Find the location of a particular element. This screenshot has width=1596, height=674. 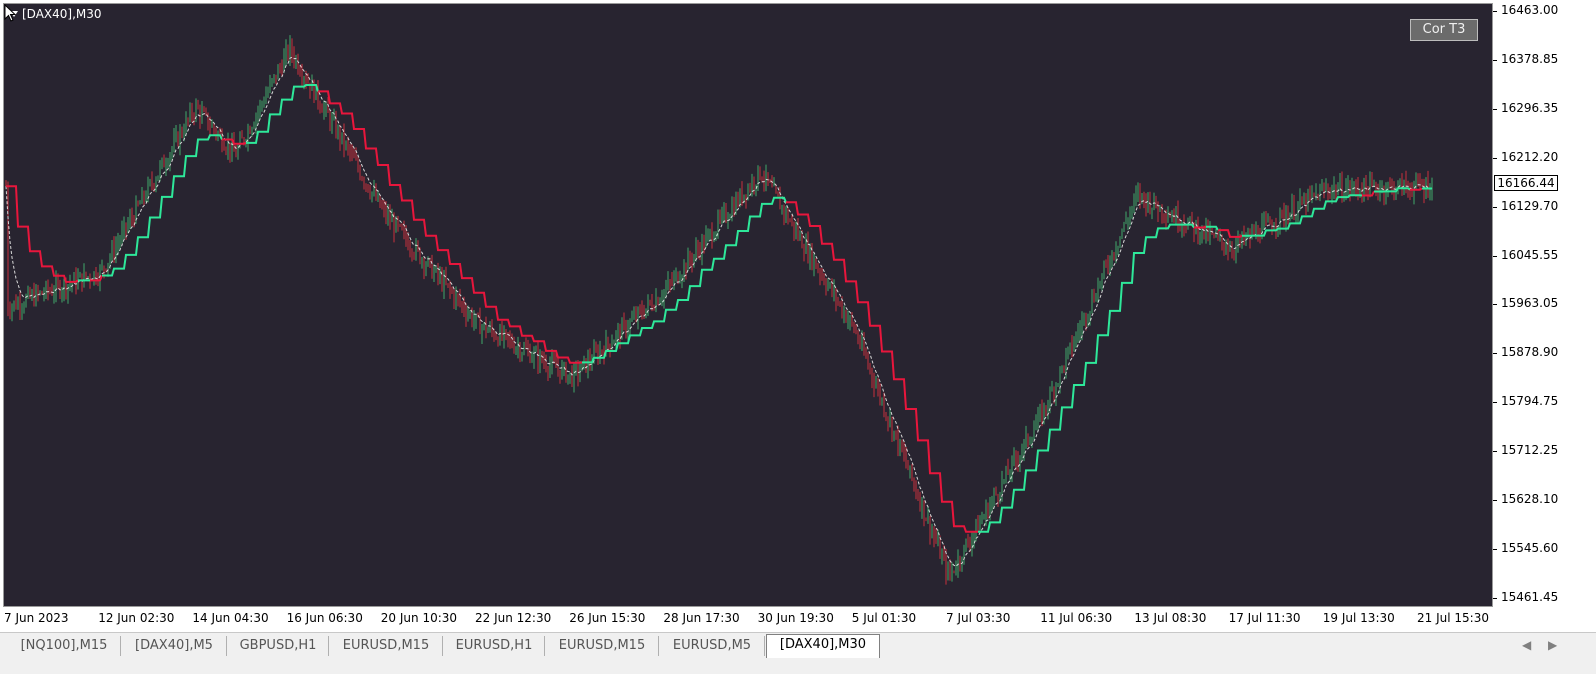

time-tick-label: 20 Jun 10:30 is located at coordinates (419, 618).